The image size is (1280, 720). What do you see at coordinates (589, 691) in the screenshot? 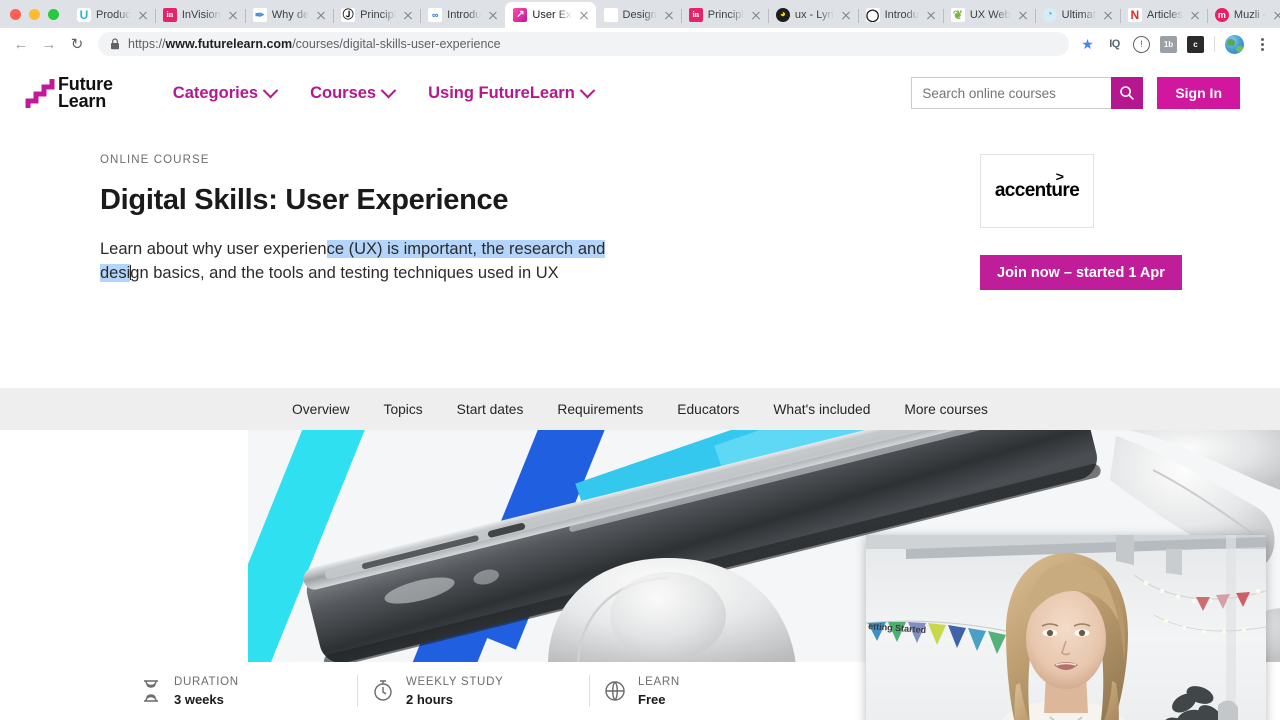
I see `info-divider` at bounding box center [589, 691].